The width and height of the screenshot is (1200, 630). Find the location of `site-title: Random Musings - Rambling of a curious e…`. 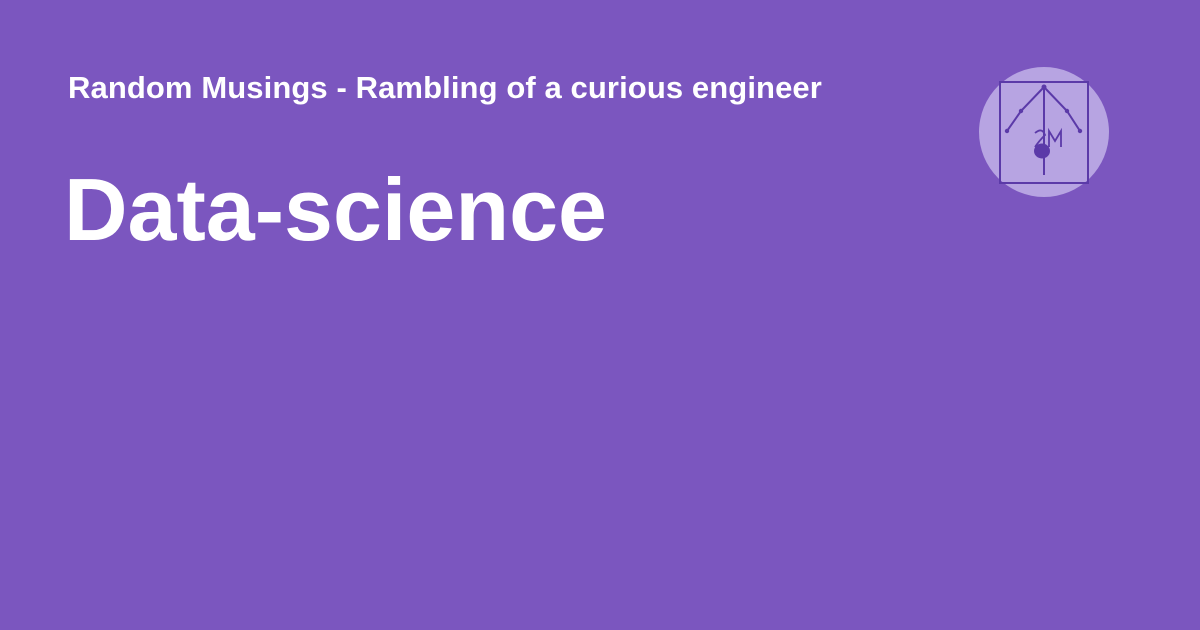

site-title: Random Musings - Rambling of a curious e… is located at coordinates (445, 88).